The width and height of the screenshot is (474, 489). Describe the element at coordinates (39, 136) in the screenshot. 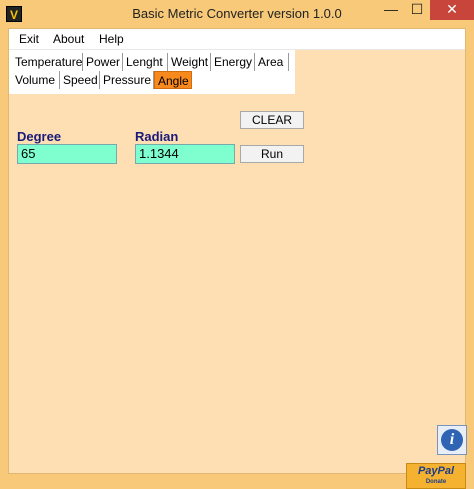

I see `degree-label: Degree` at that location.